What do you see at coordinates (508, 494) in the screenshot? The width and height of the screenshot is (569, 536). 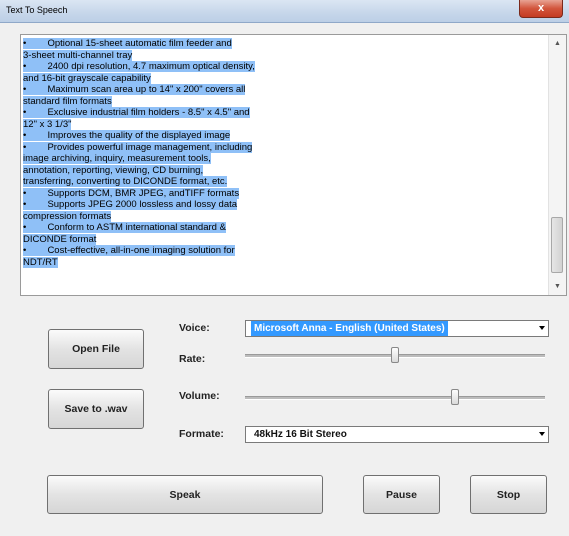 I see `stop-button: Stop` at bounding box center [508, 494].